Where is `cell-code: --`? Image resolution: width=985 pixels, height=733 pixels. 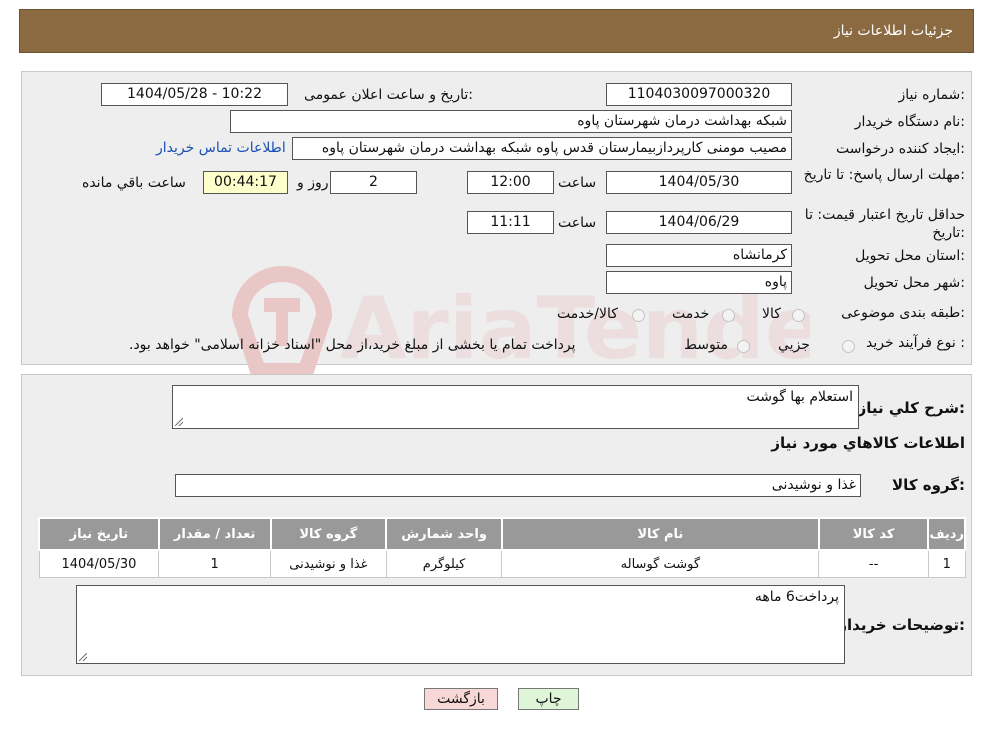
cell-code: -- is located at coordinates (873, 563).